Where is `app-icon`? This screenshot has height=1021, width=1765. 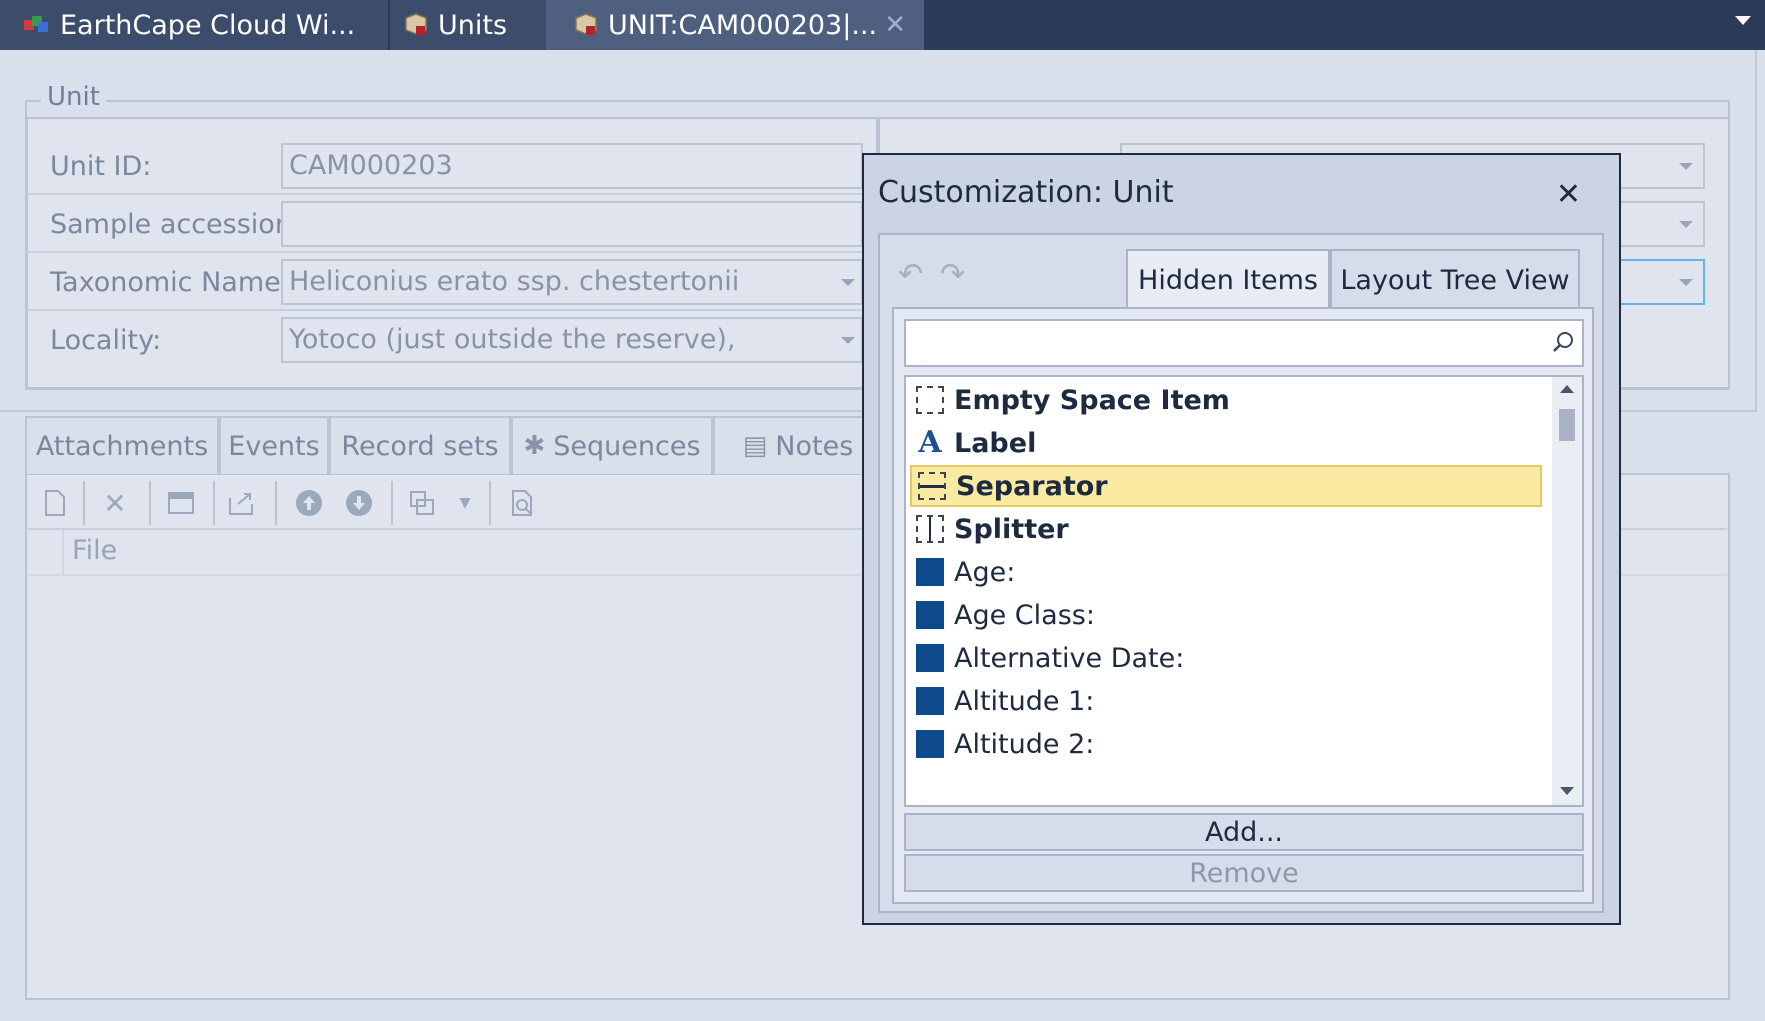
app-icon is located at coordinates (37, 25).